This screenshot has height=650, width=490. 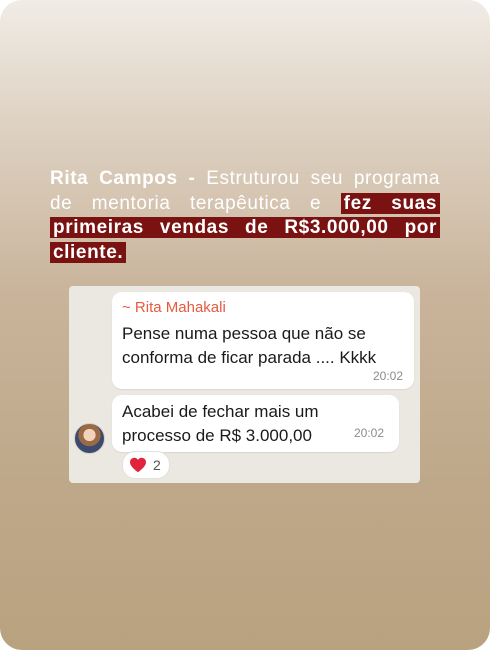 What do you see at coordinates (89, 438) in the screenshot?
I see `avatar` at bounding box center [89, 438].